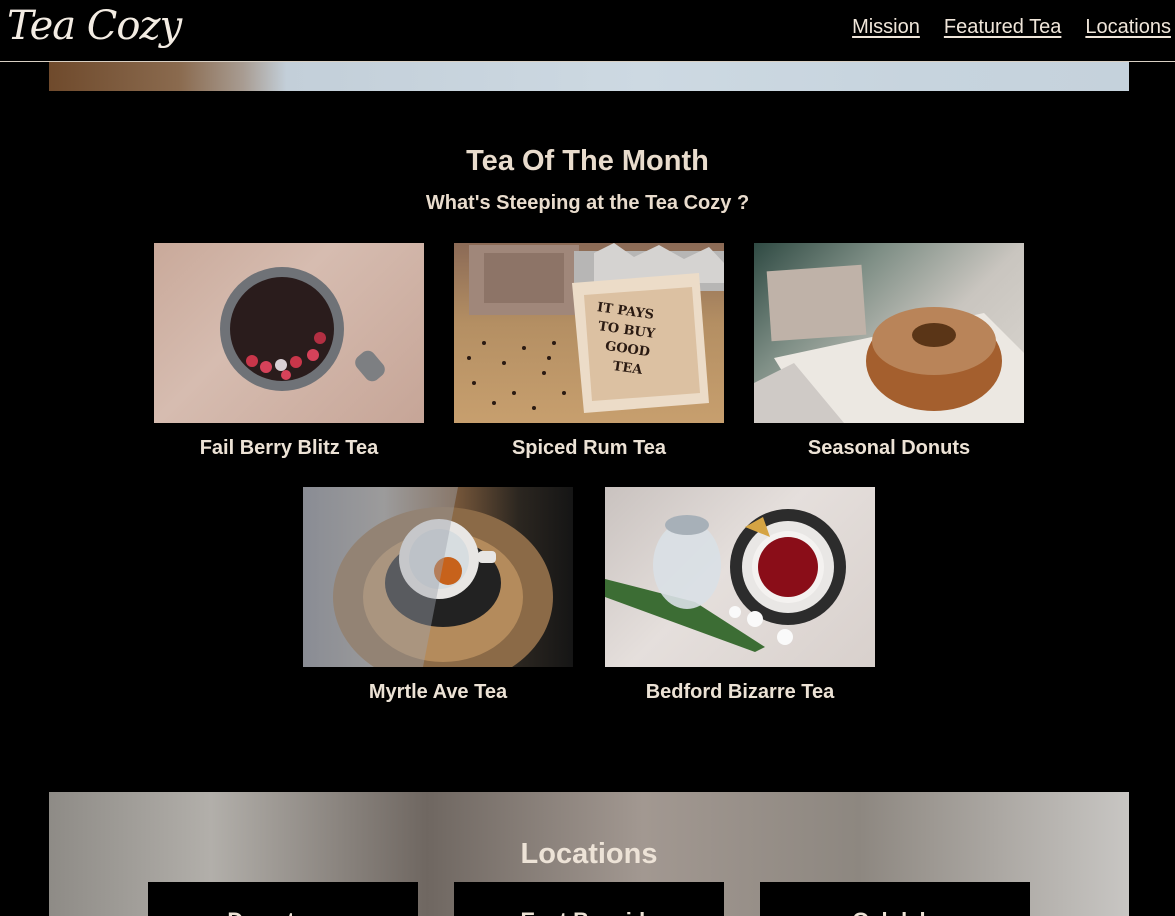 The height and width of the screenshot is (916, 1175). Describe the element at coordinates (587, 31) in the screenshot. I see `site-header: Tea Cozy Mission Featured Tea Locations` at that location.